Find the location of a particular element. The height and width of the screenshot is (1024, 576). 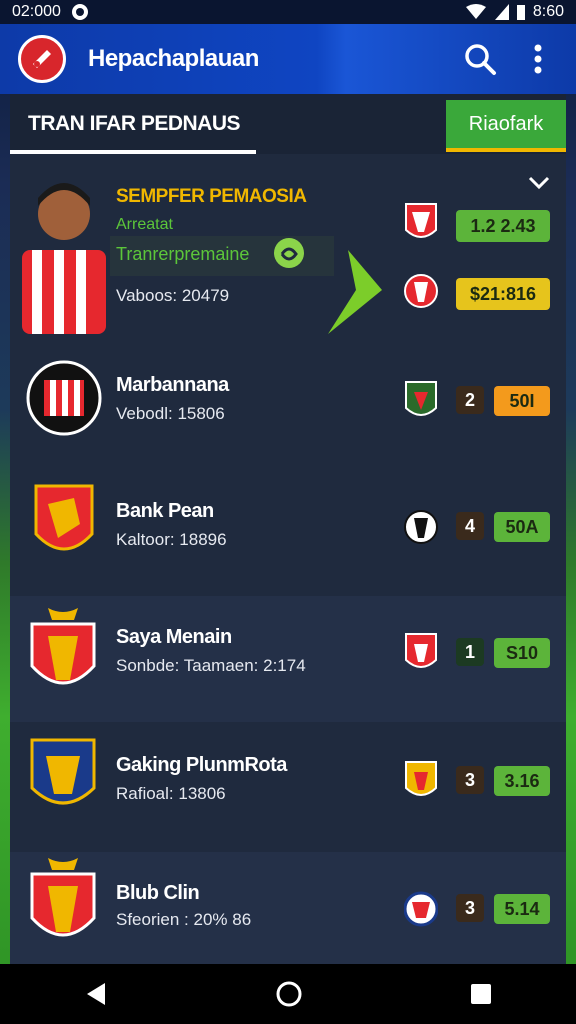

more-options-button is located at coordinates (538, 59).